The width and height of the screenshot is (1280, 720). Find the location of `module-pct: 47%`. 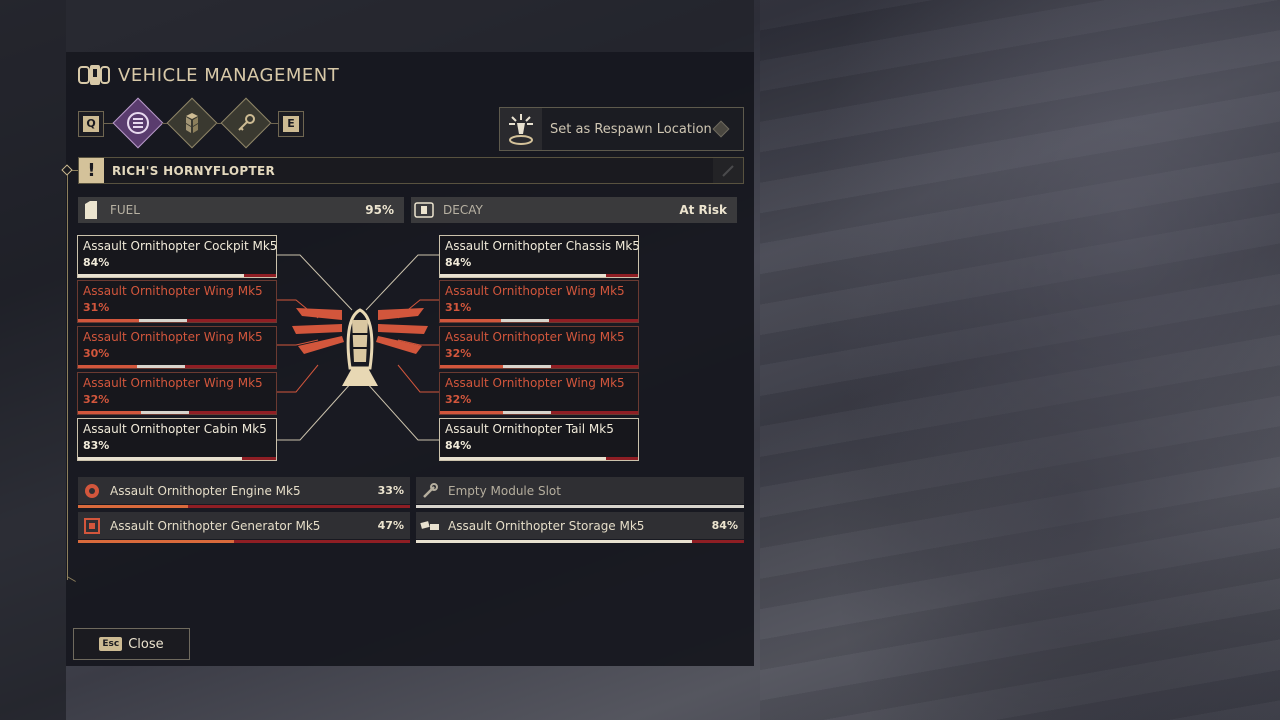

module-pct: 47% is located at coordinates (390, 525).